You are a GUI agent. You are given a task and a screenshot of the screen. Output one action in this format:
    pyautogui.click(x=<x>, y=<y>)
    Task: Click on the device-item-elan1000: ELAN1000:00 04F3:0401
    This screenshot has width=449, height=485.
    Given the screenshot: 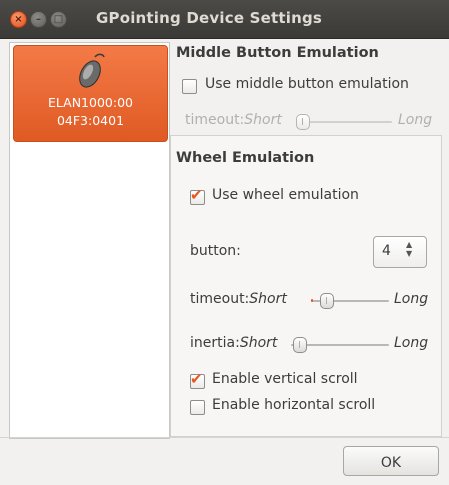 What is the action you would take?
    pyautogui.click(x=90, y=93)
    